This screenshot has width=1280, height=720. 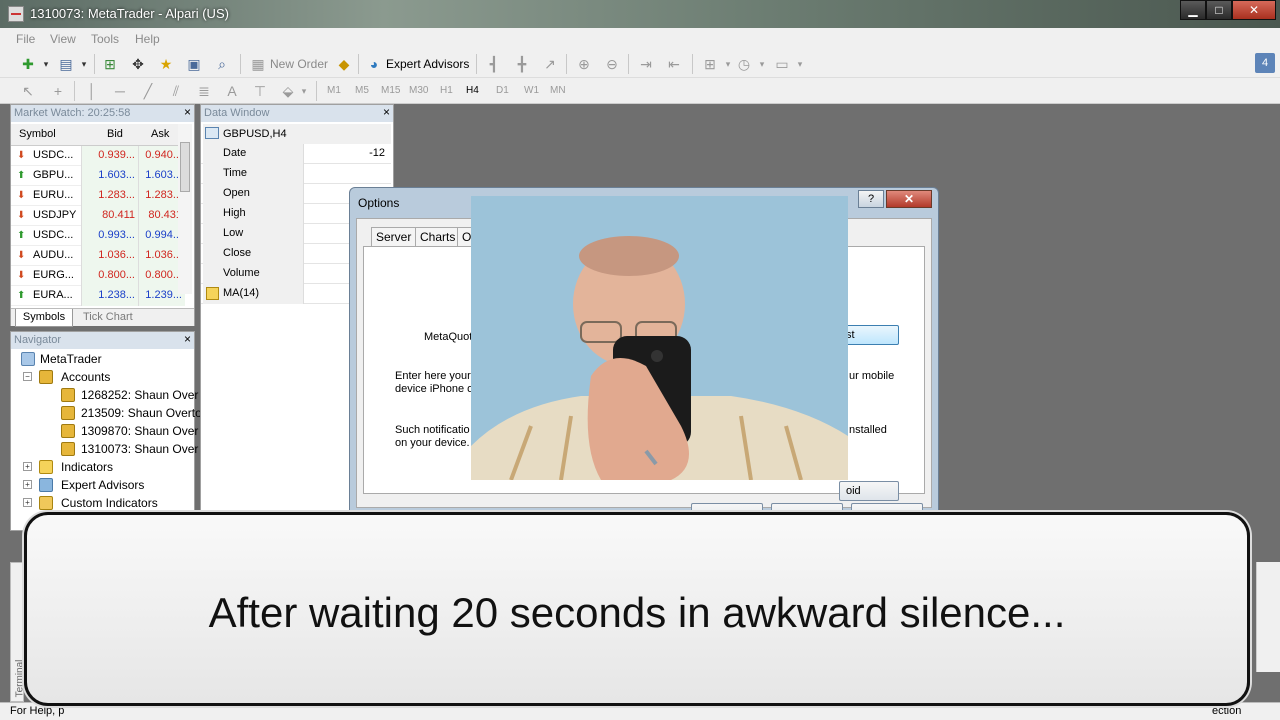 What do you see at coordinates (418, 90) in the screenshot?
I see `timeframe-m30: M30` at bounding box center [418, 90].